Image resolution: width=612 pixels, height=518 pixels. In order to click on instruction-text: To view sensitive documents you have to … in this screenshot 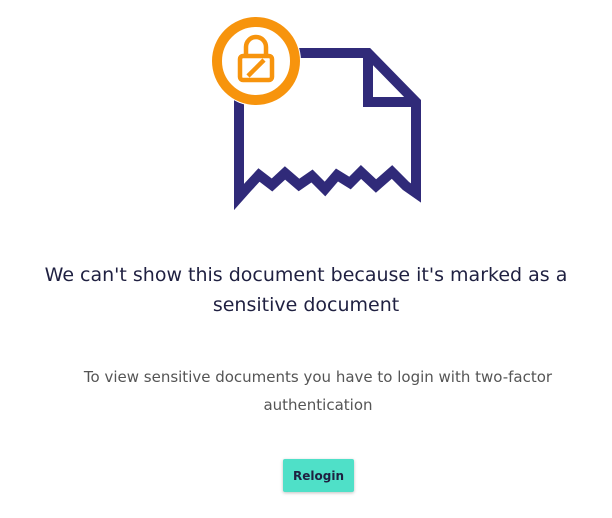, I will do `click(318, 391)`.